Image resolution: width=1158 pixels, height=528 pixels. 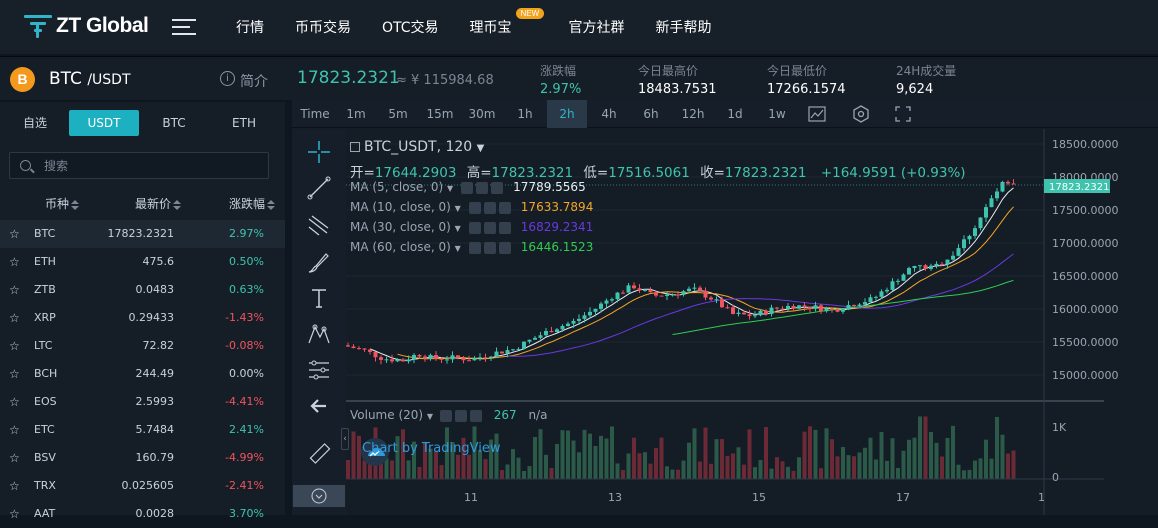 I want to click on col-change: 涨跌幅, so click(x=252, y=203).